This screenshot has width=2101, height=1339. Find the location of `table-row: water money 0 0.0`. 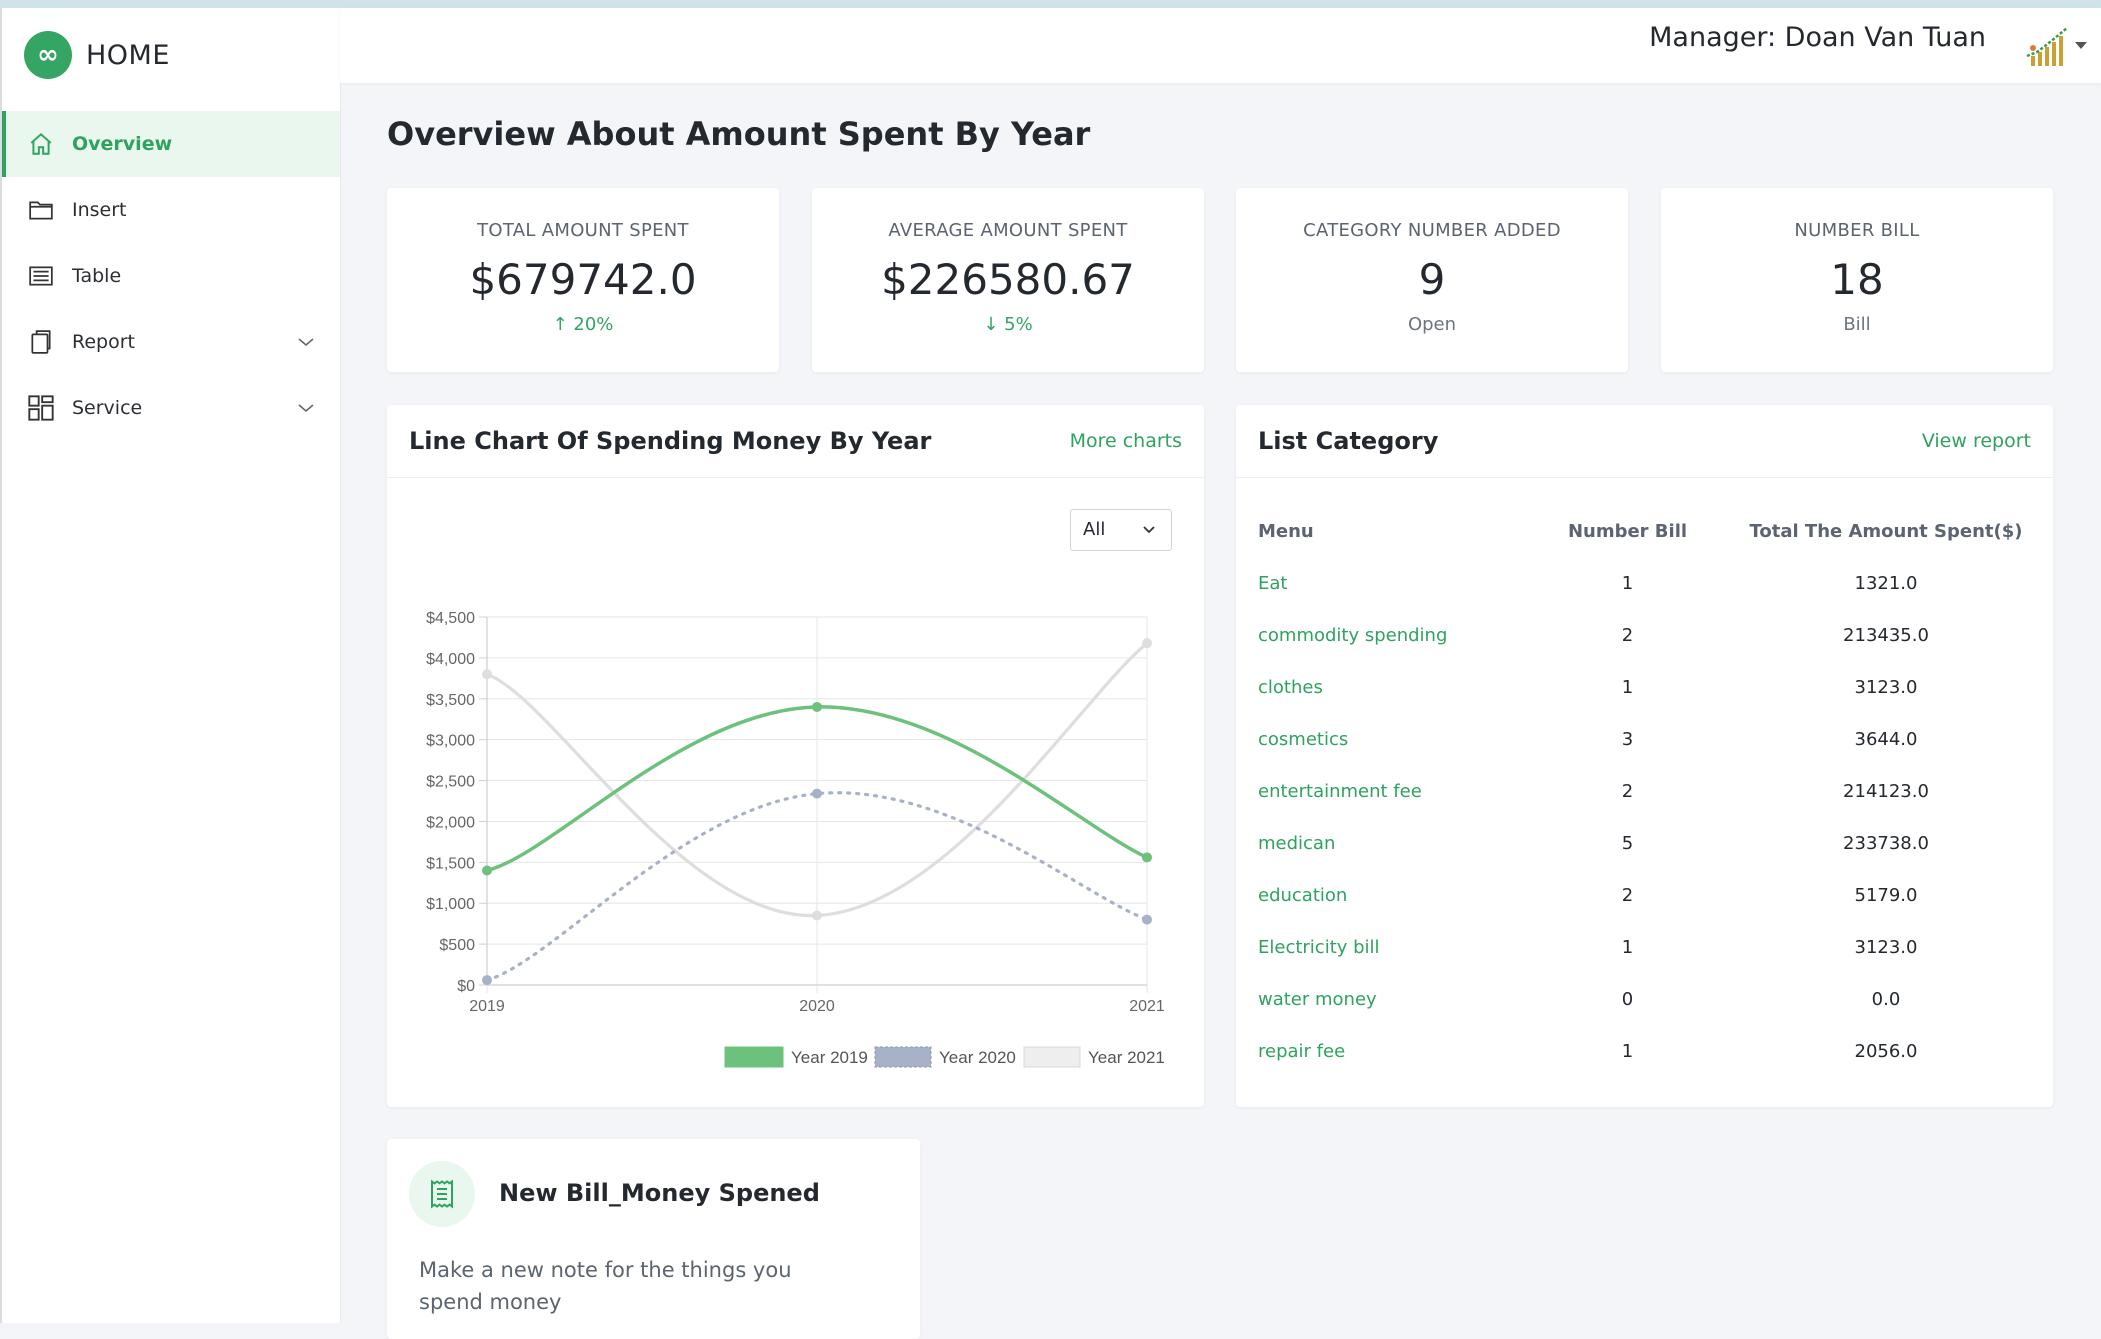

table-row: water money 0 0.0 is located at coordinates (1647, 999).